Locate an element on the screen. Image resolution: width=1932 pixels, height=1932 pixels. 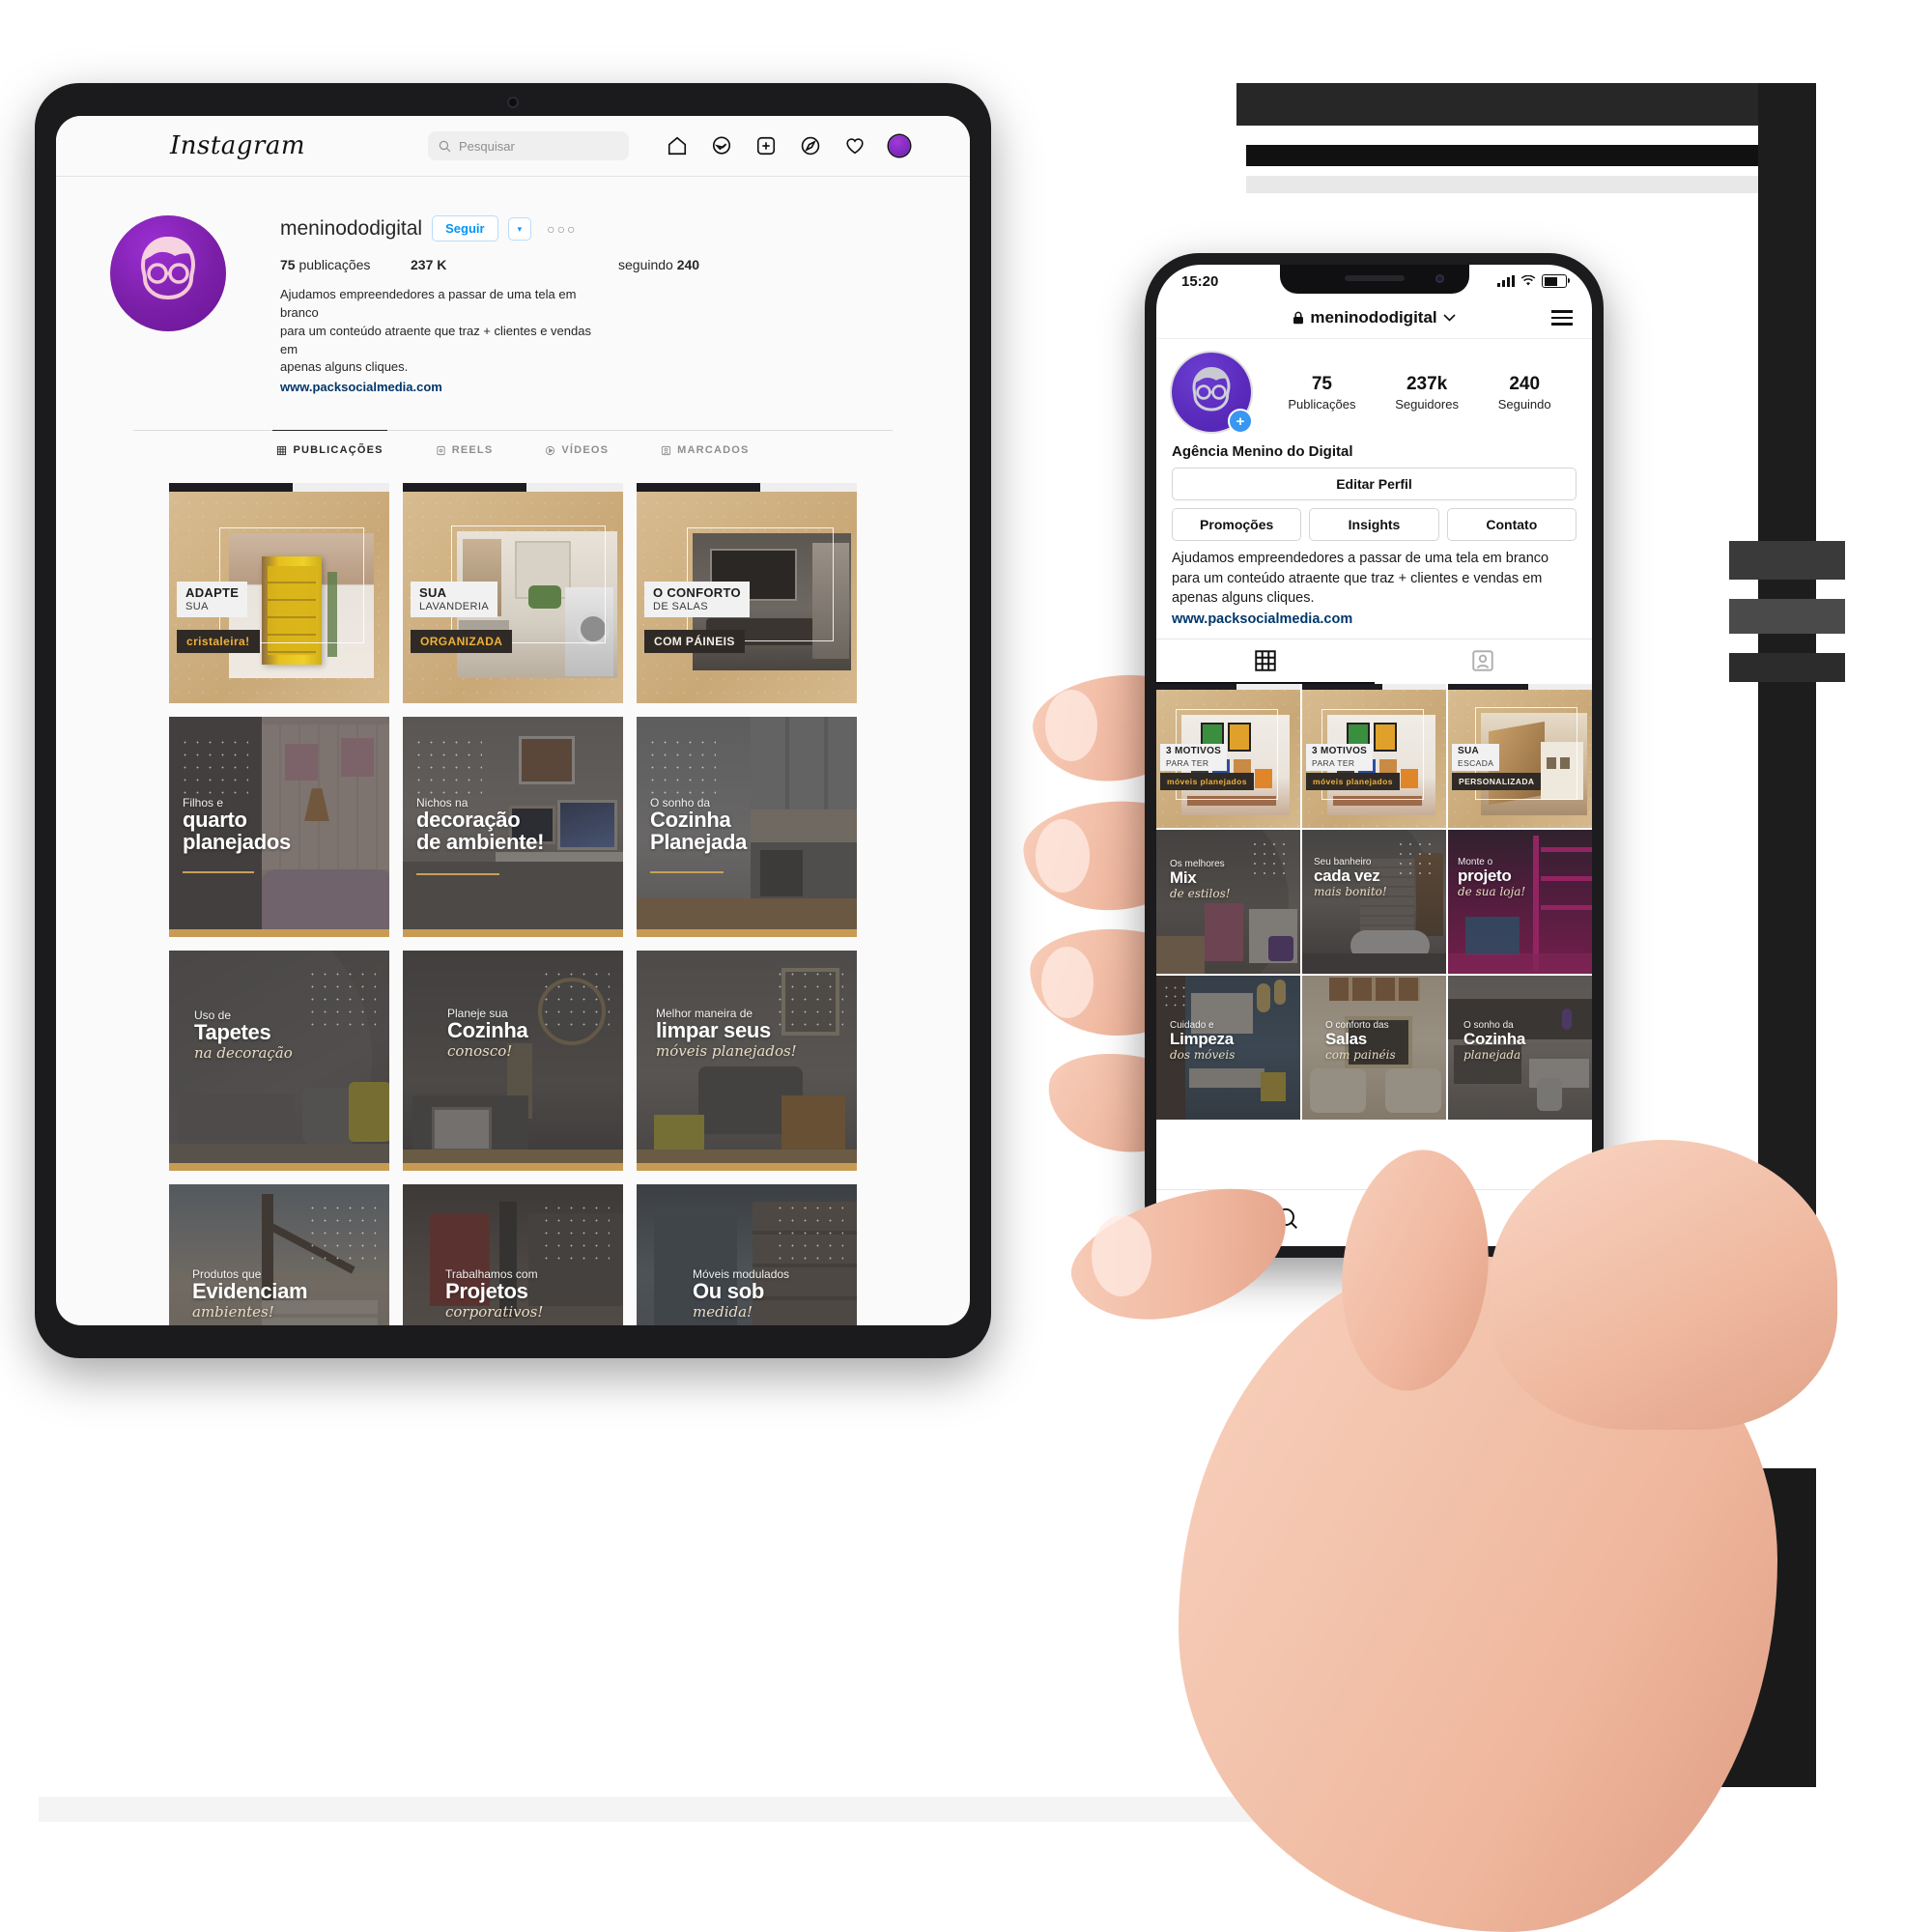
post-cell: Cuidado e Limpeza dos móveis is located at coordinates (1228, 1048).